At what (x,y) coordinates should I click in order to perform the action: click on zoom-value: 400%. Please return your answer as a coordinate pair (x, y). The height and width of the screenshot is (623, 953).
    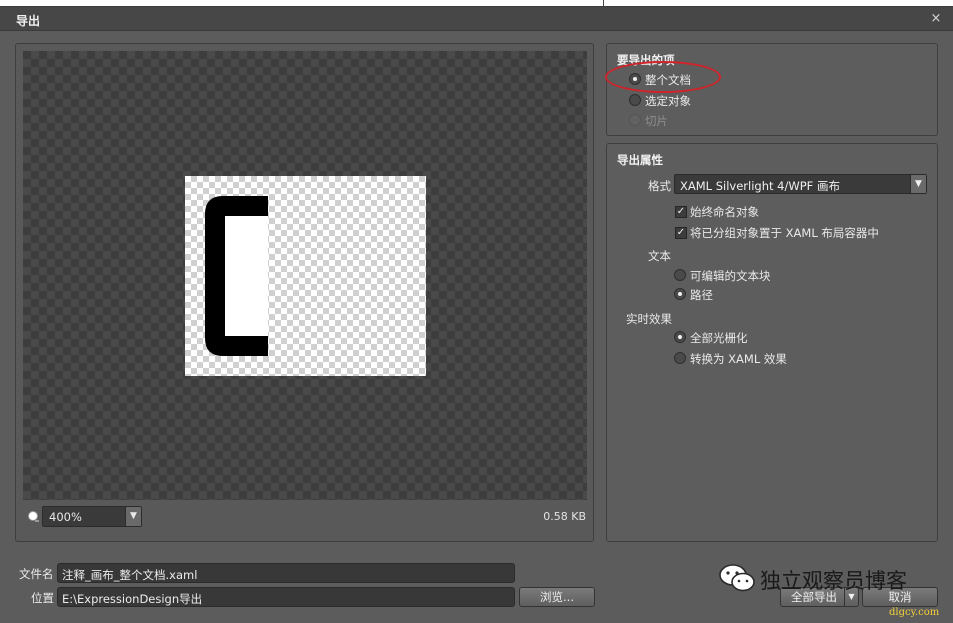
    Looking at the image, I should click on (65, 517).